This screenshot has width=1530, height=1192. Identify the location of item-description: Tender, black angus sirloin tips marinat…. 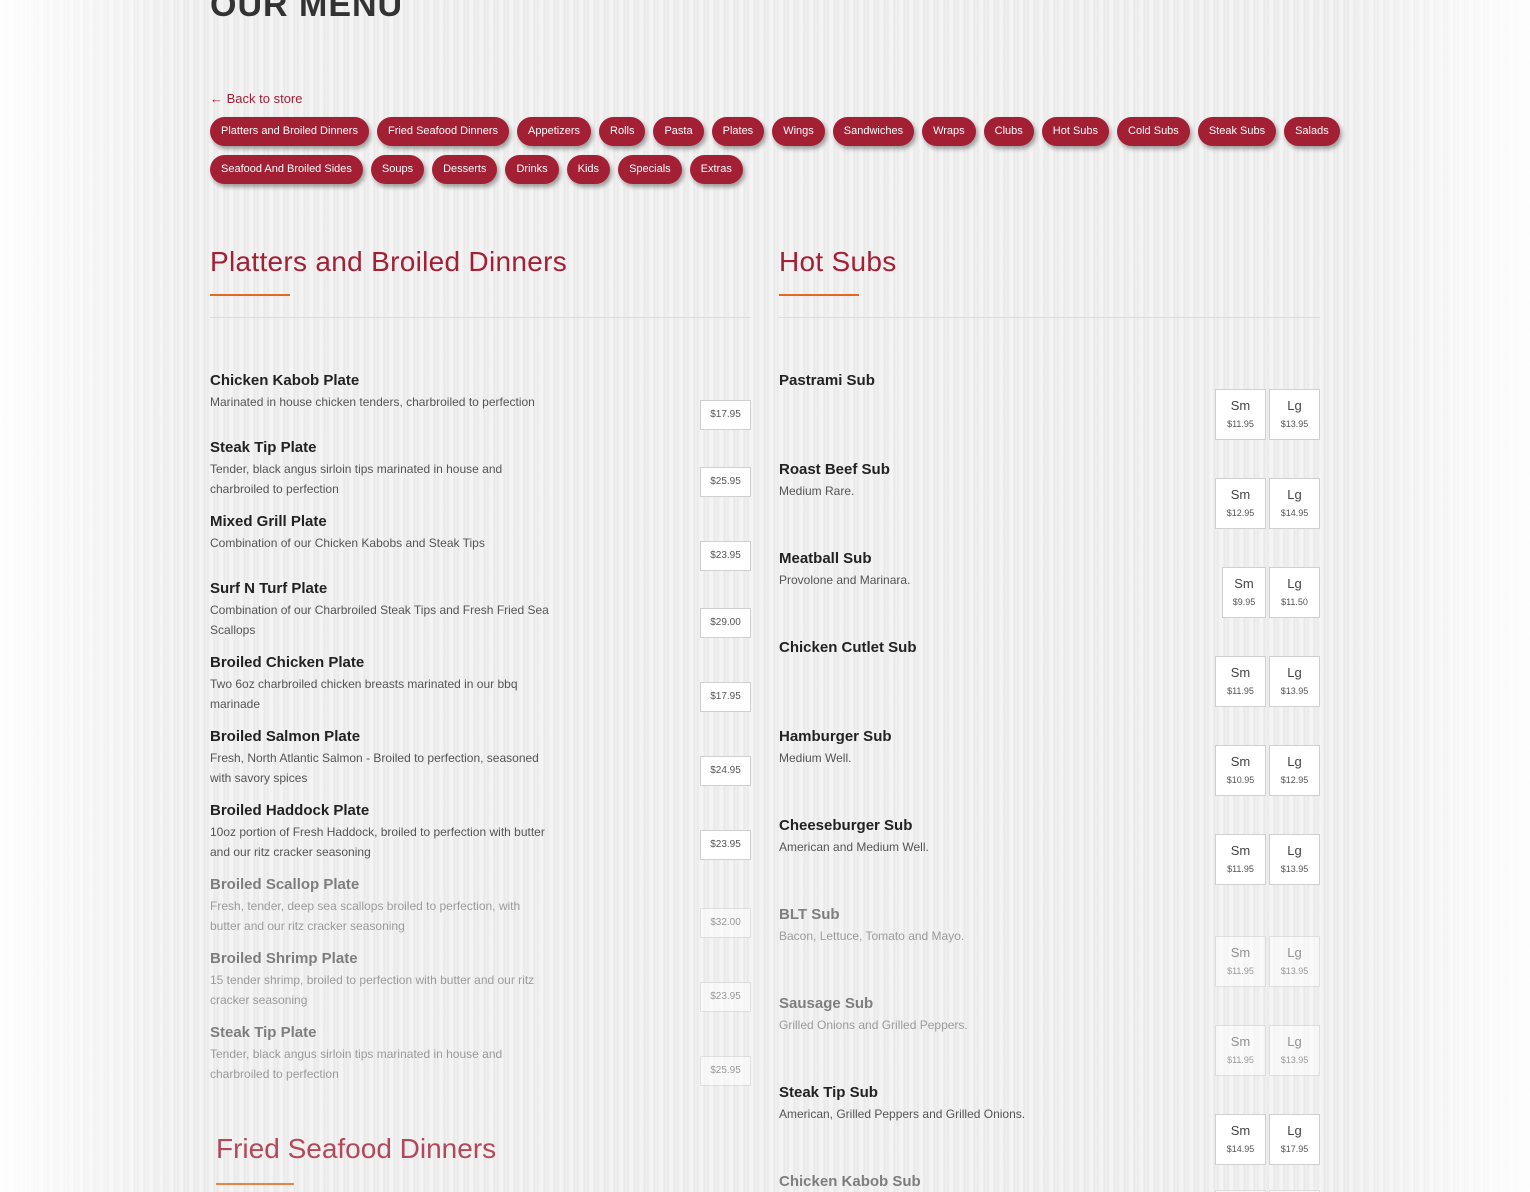
(356, 479).